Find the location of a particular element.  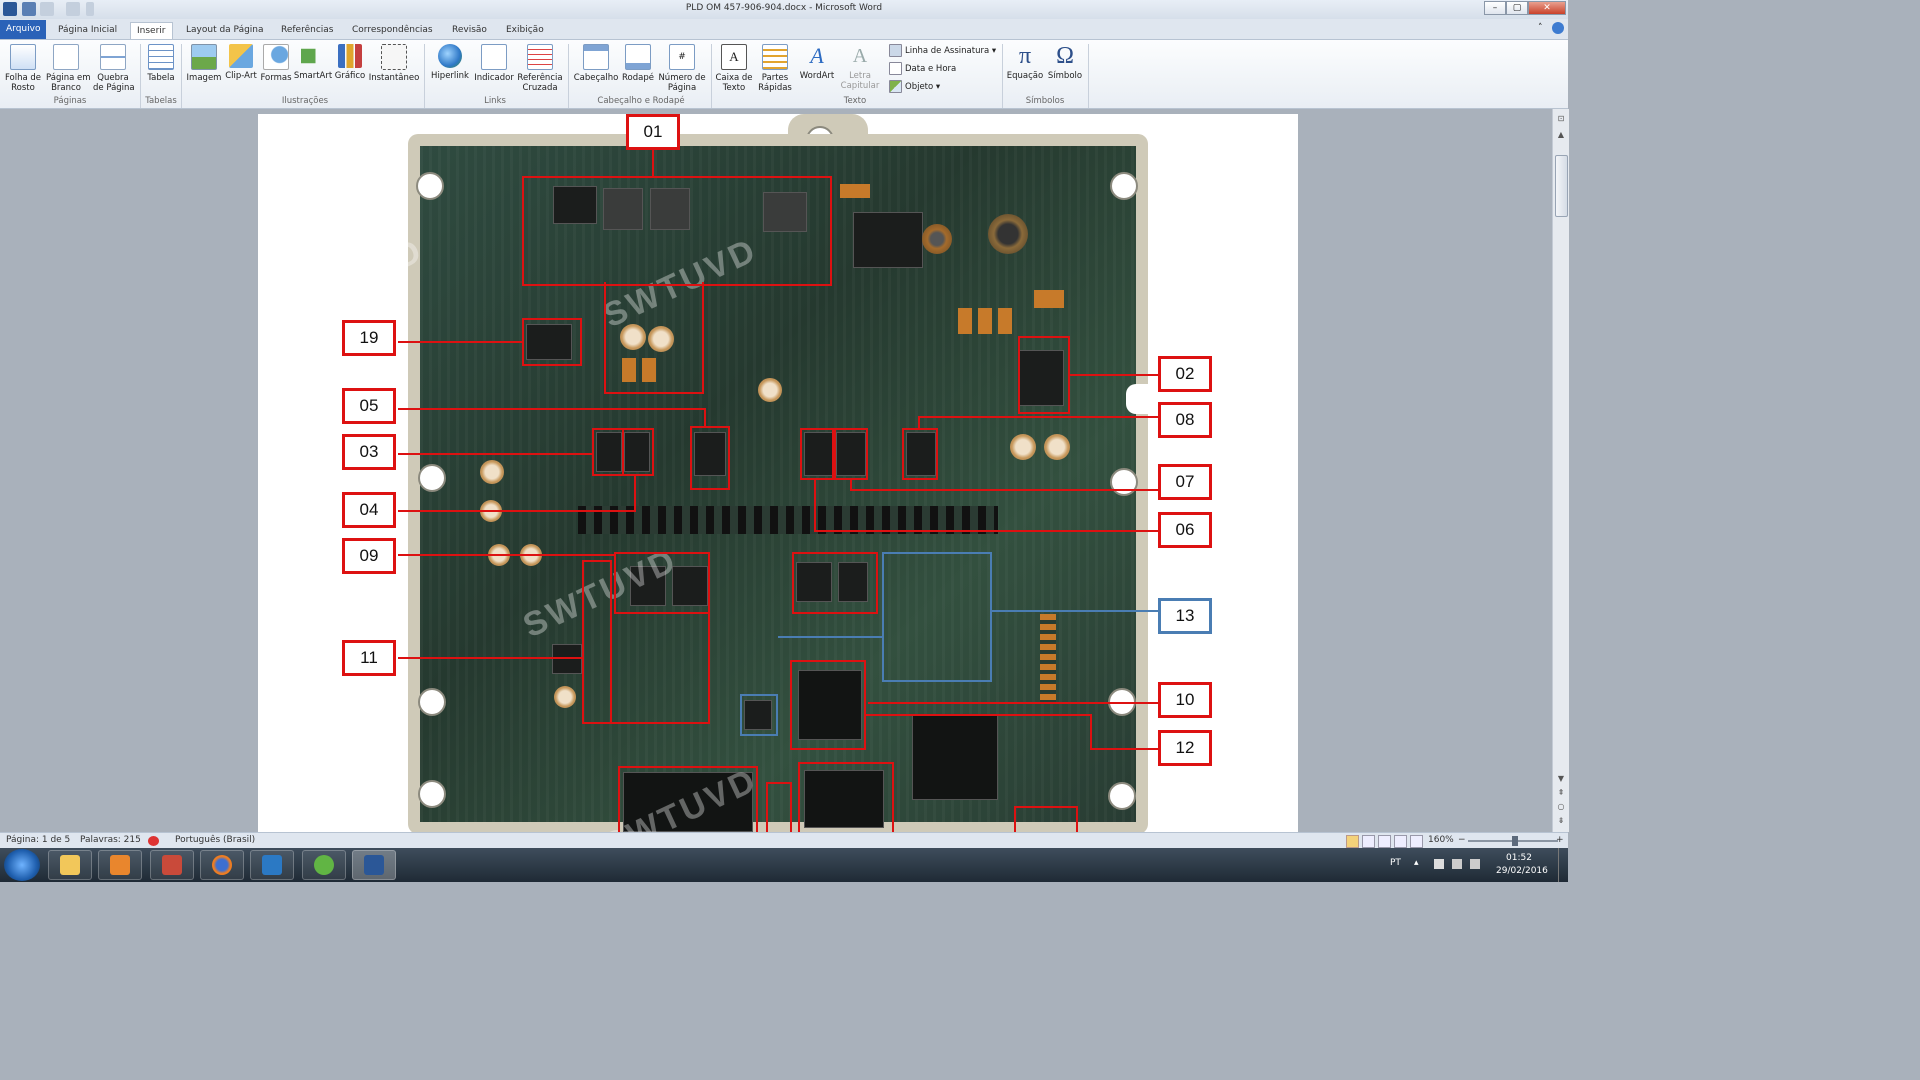

taskbar-firefox is located at coordinates (222, 865).